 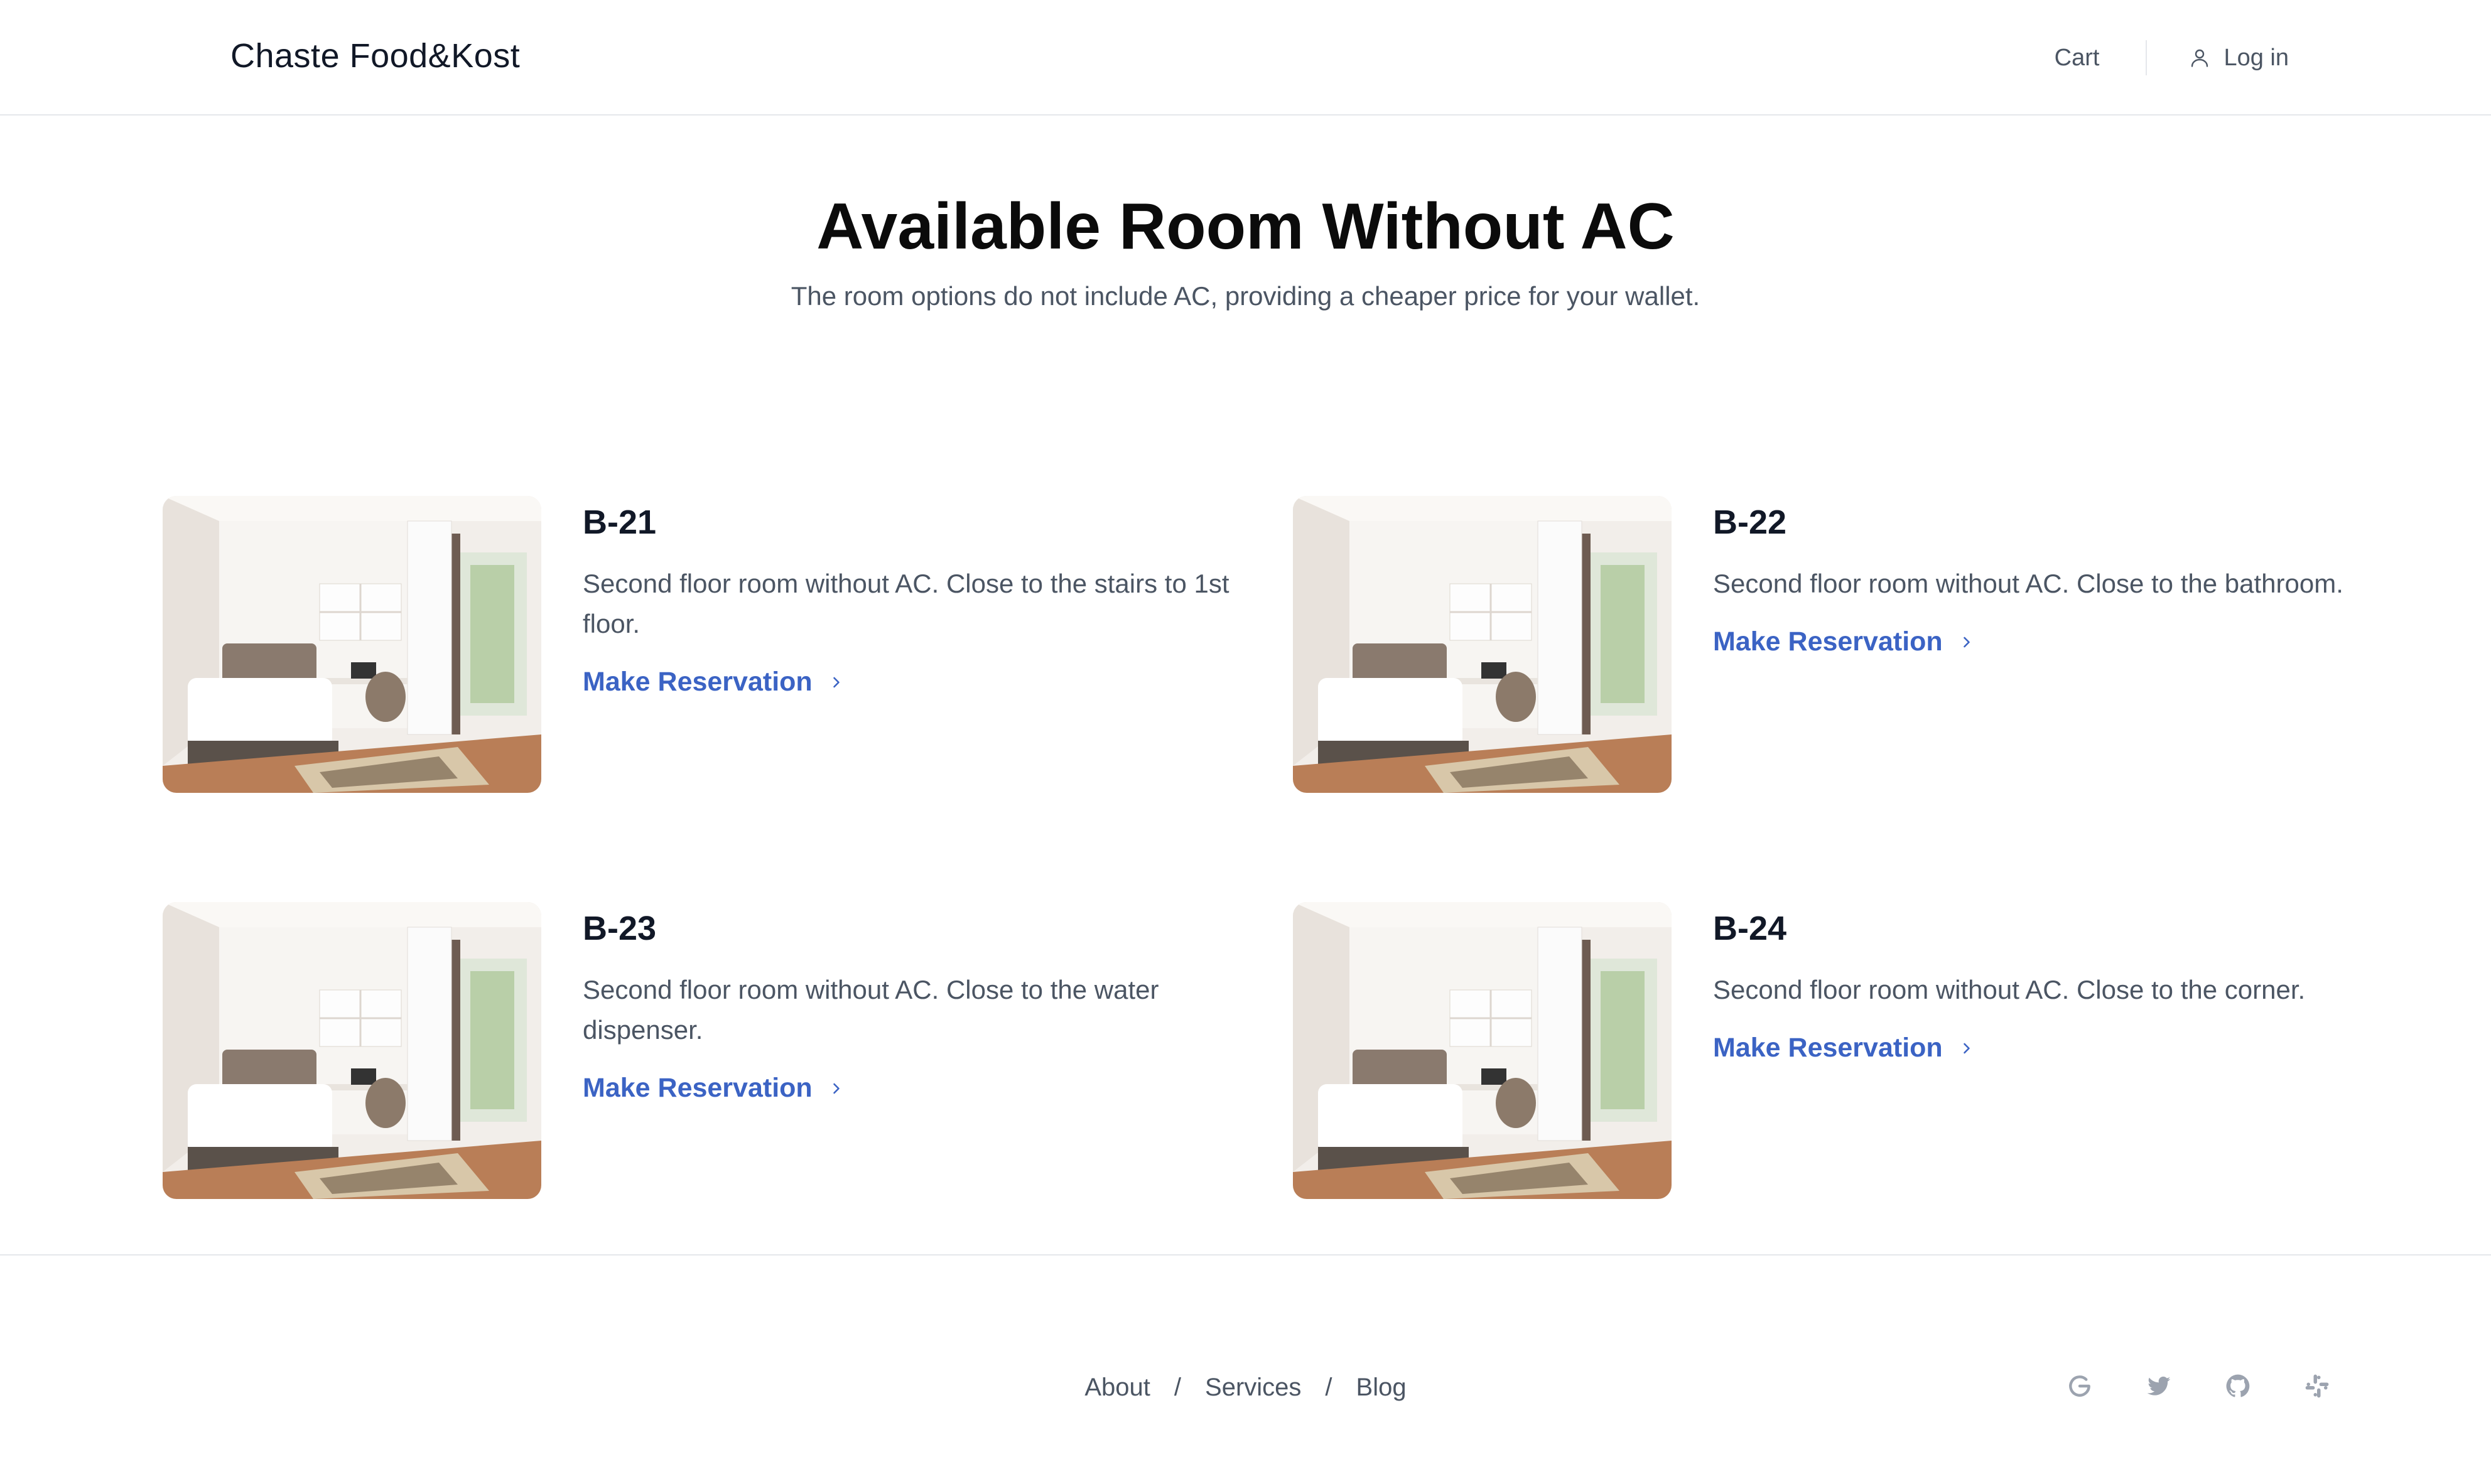 What do you see at coordinates (1750, 522) in the screenshot?
I see `room-name: B-22` at bounding box center [1750, 522].